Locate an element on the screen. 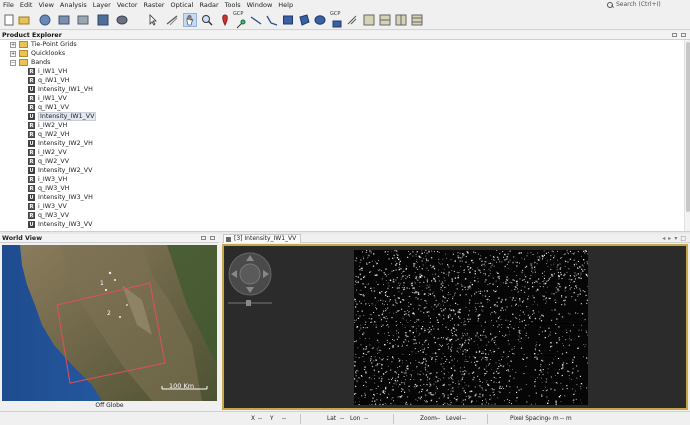  band-item: U Intensity_IW3_VV is located at coordinates (60, 224).